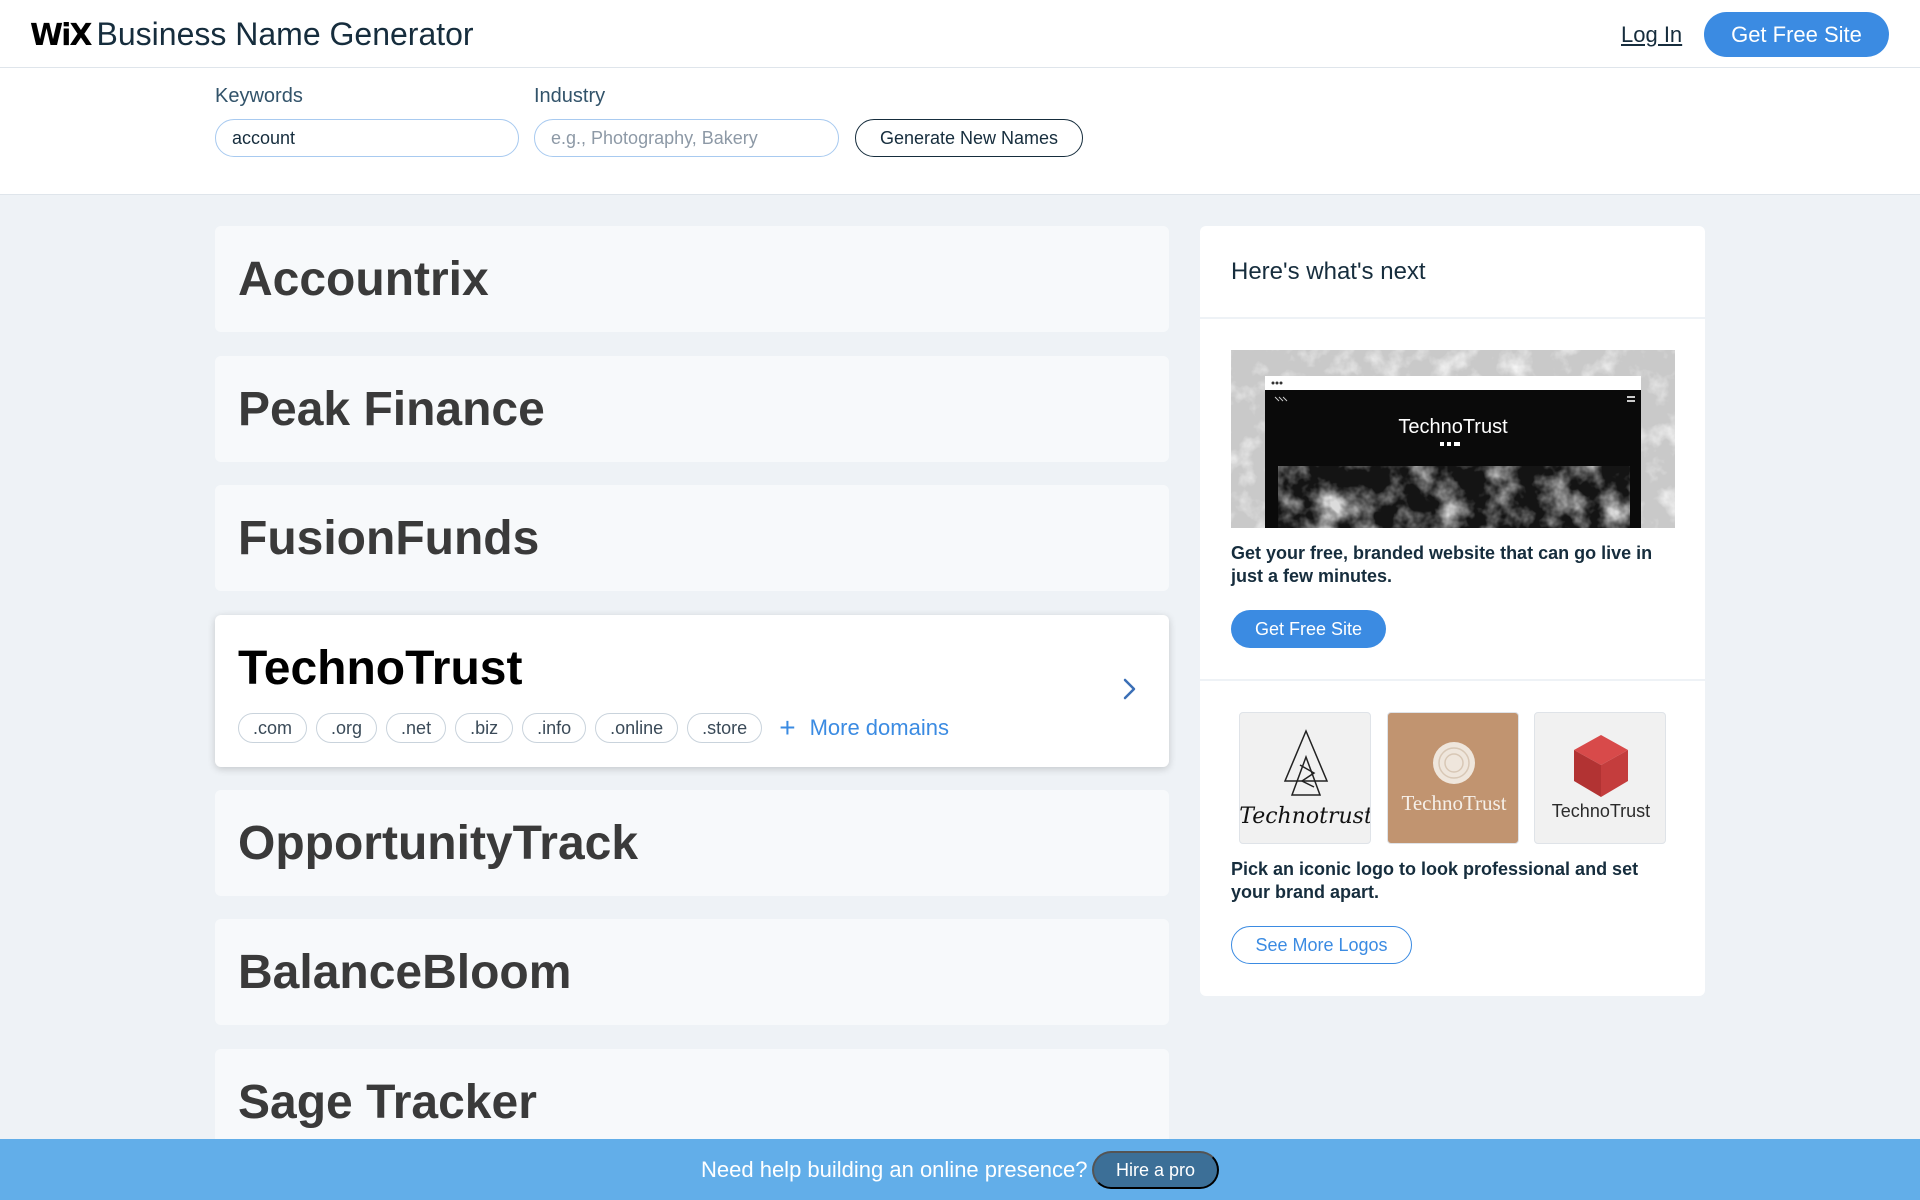 This screenshot has width=1920, height=1200. Describe the element at coordinates (692, 843) in the screenshot. I see `name-card: OpportunityTrack` at that location.